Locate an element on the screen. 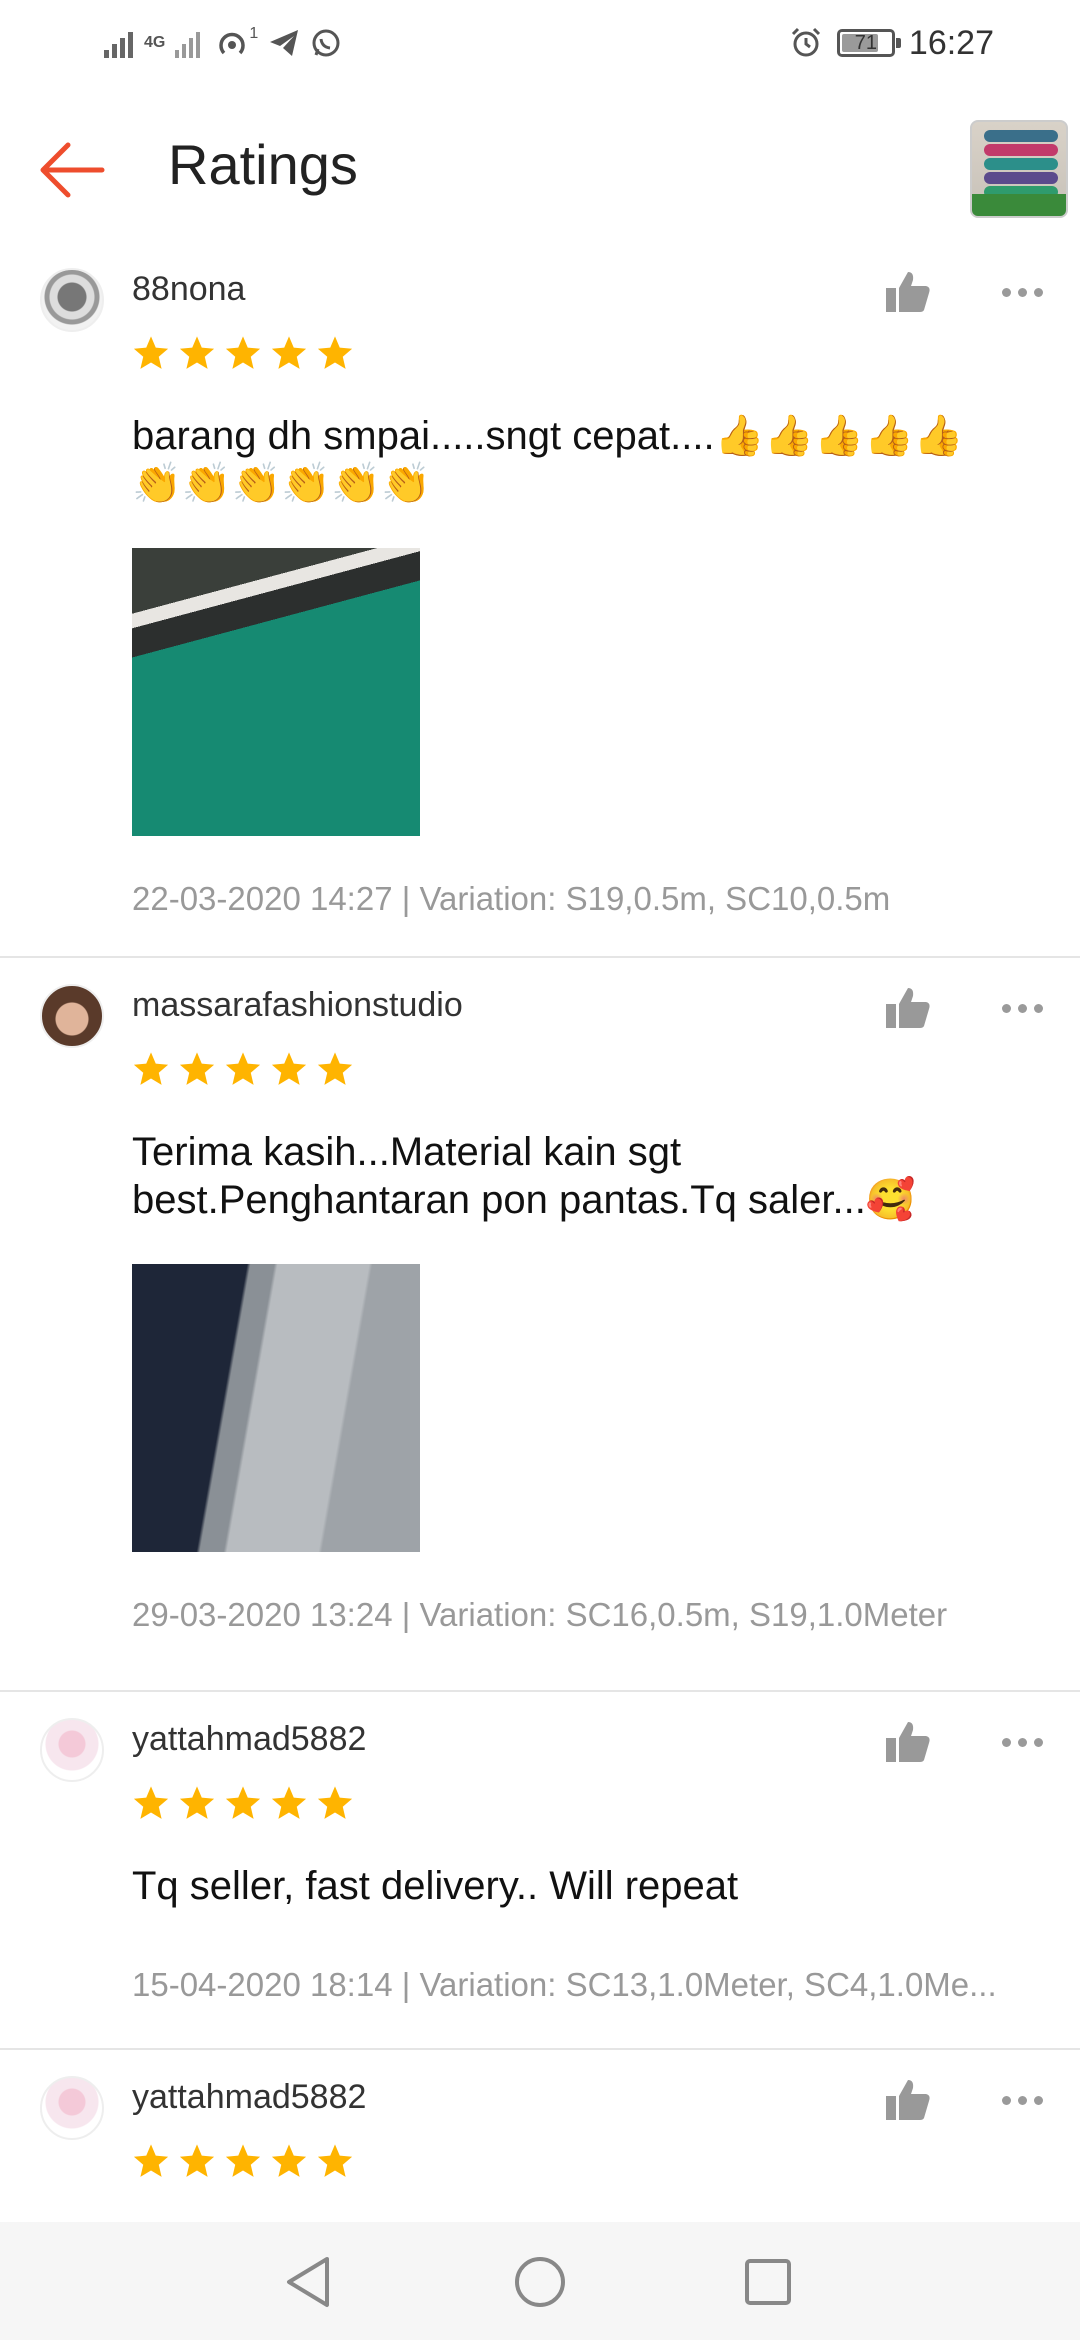 The height and width of the screenshot is (2340, 1080). circle-home-icon is located at coordinates (540, 2282).